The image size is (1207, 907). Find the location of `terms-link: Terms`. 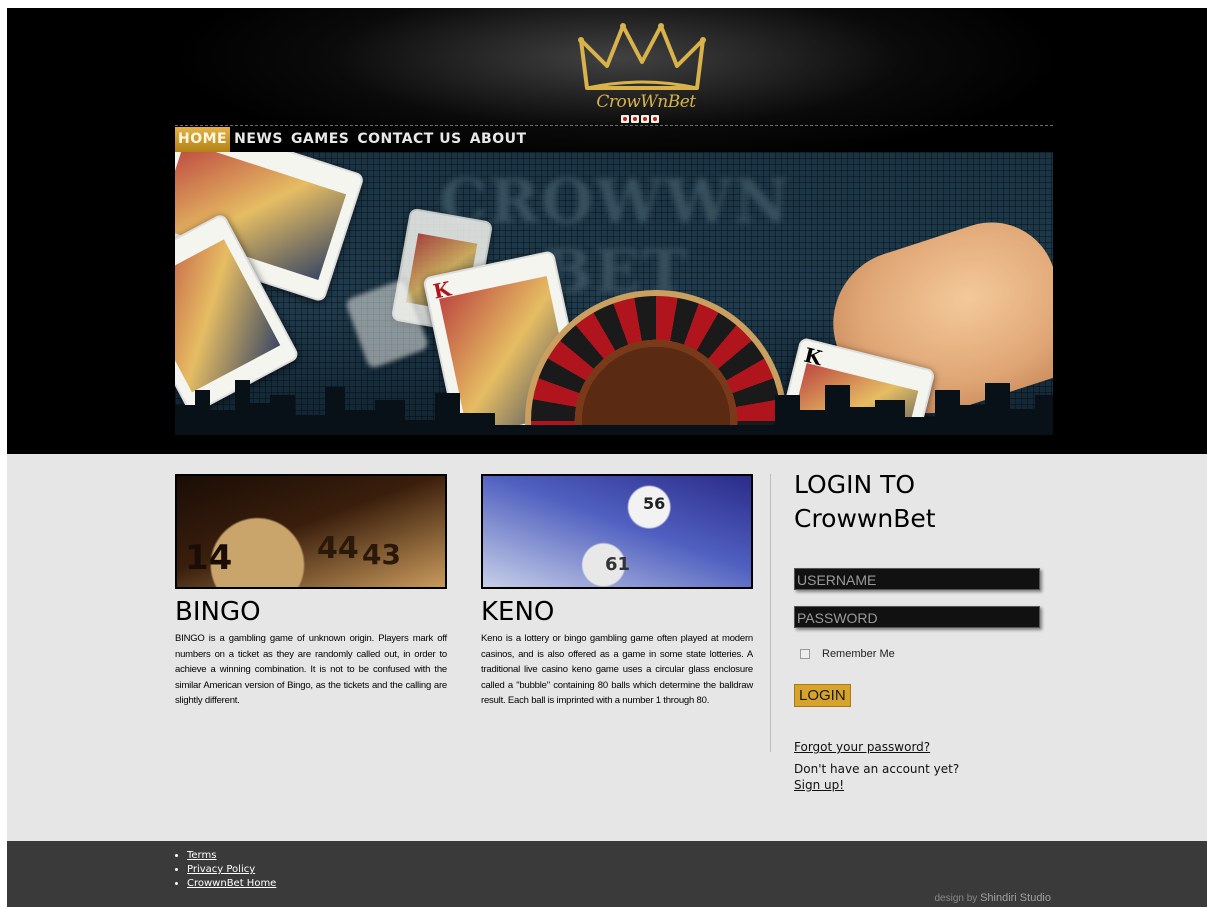

terms-link: Terms is located at coordinates (201, 855).